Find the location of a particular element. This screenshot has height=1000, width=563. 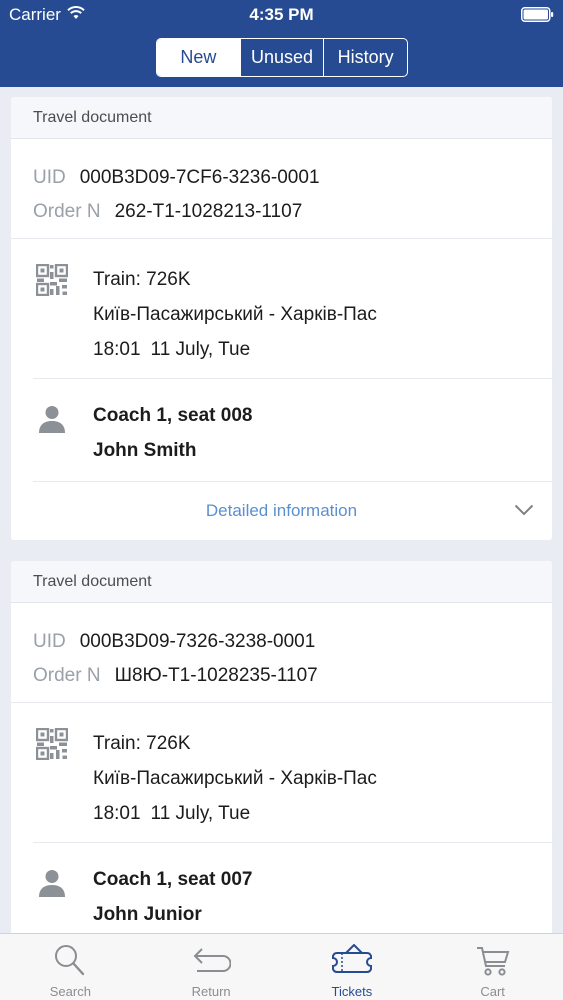

status-time: 4:35 PM is located at coordinates (281, 14).